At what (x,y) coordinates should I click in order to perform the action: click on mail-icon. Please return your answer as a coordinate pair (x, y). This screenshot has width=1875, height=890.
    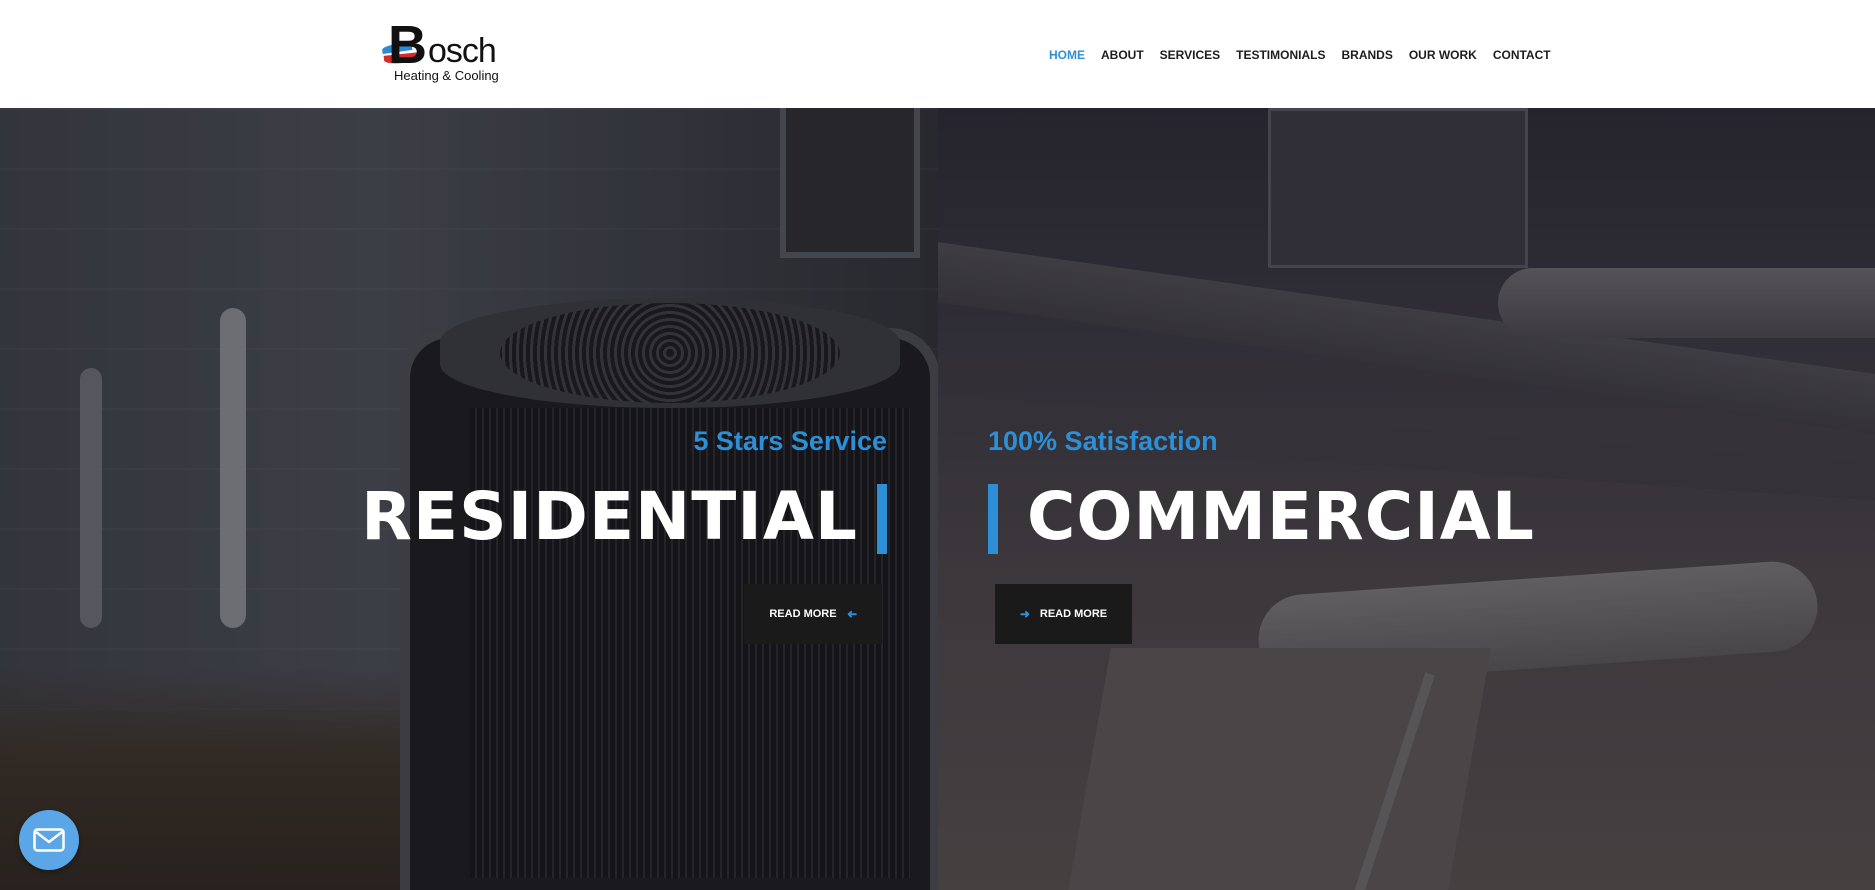
    Looking at the image, I should click on (49, 840).